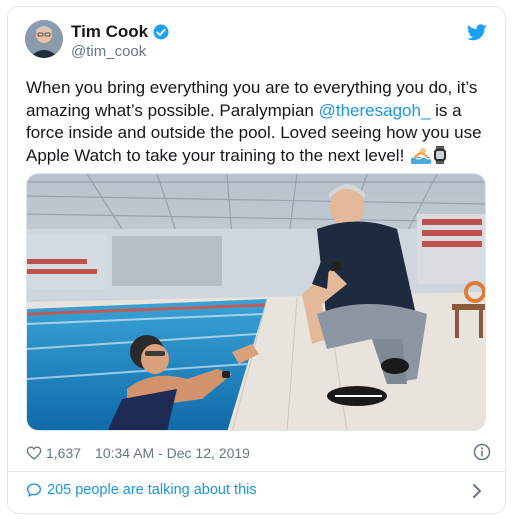 The width and height of the screenshot is (513, 519). I want to click on display-name: Tim Cook, so click(109, 32).